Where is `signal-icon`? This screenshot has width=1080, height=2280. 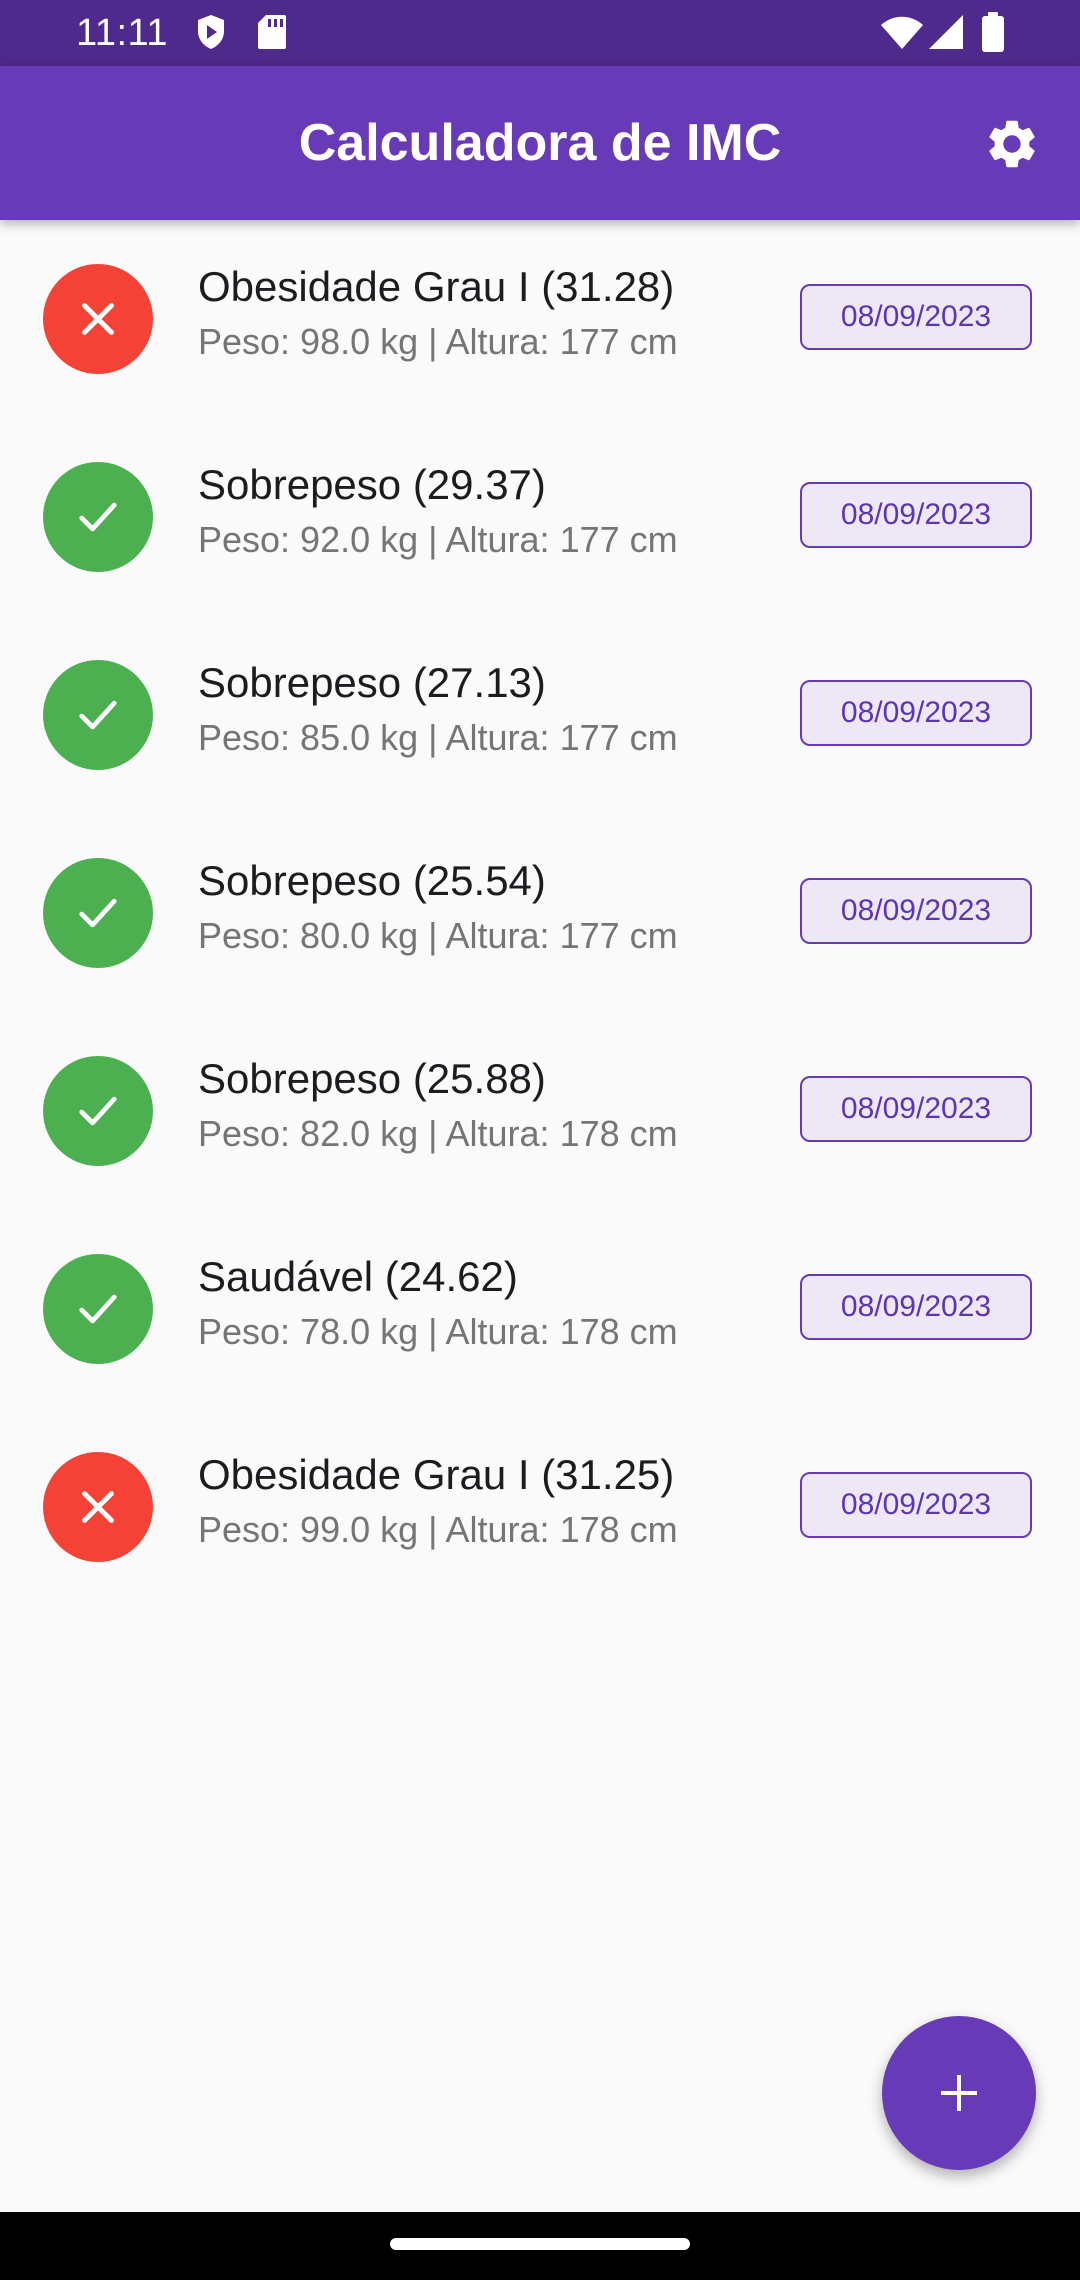
signal-icon is located at coordinates (946, 34).